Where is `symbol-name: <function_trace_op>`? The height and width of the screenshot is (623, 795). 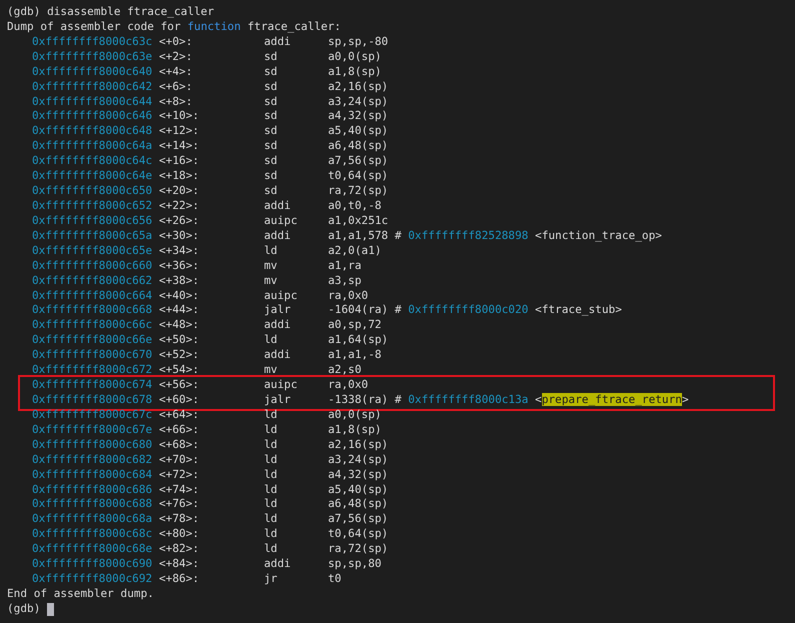
symbol-name: <function_trace_op> is located at coordinates (598, 236).